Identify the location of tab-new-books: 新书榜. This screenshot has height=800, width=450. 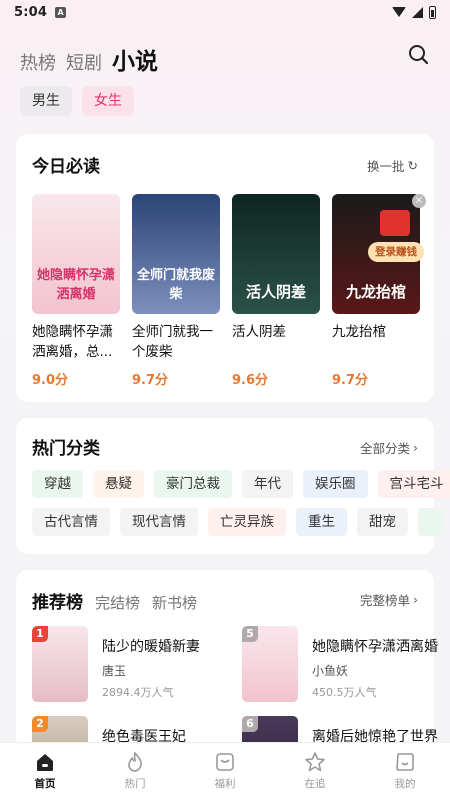
(174, 602).